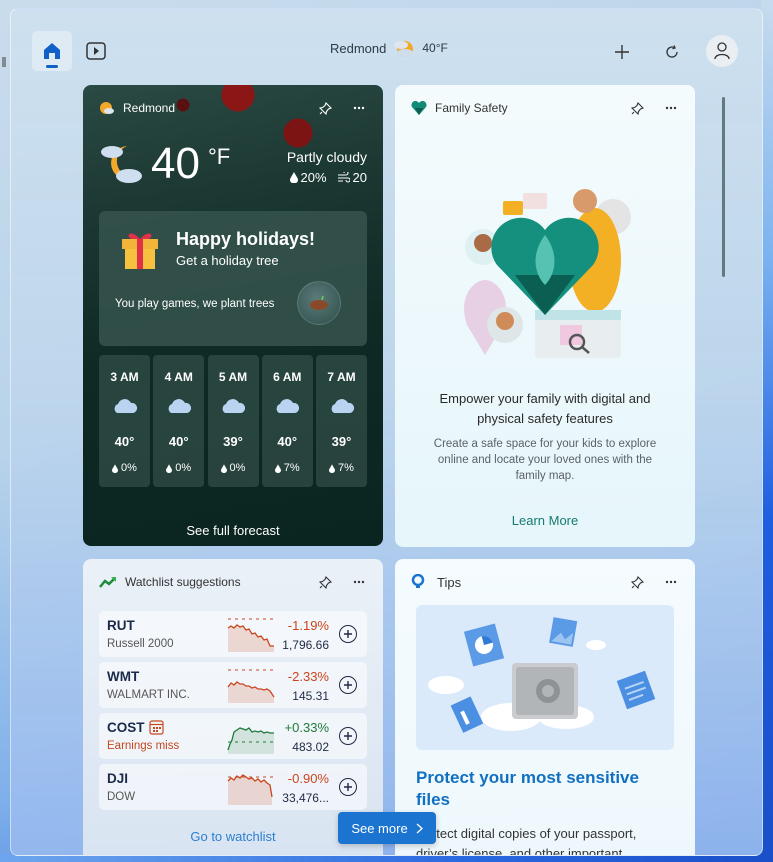 The image size is (773, 862). Describe the element at coordinates (121, 797) in the screenshot. I see `stock-name: DOW` at that location.